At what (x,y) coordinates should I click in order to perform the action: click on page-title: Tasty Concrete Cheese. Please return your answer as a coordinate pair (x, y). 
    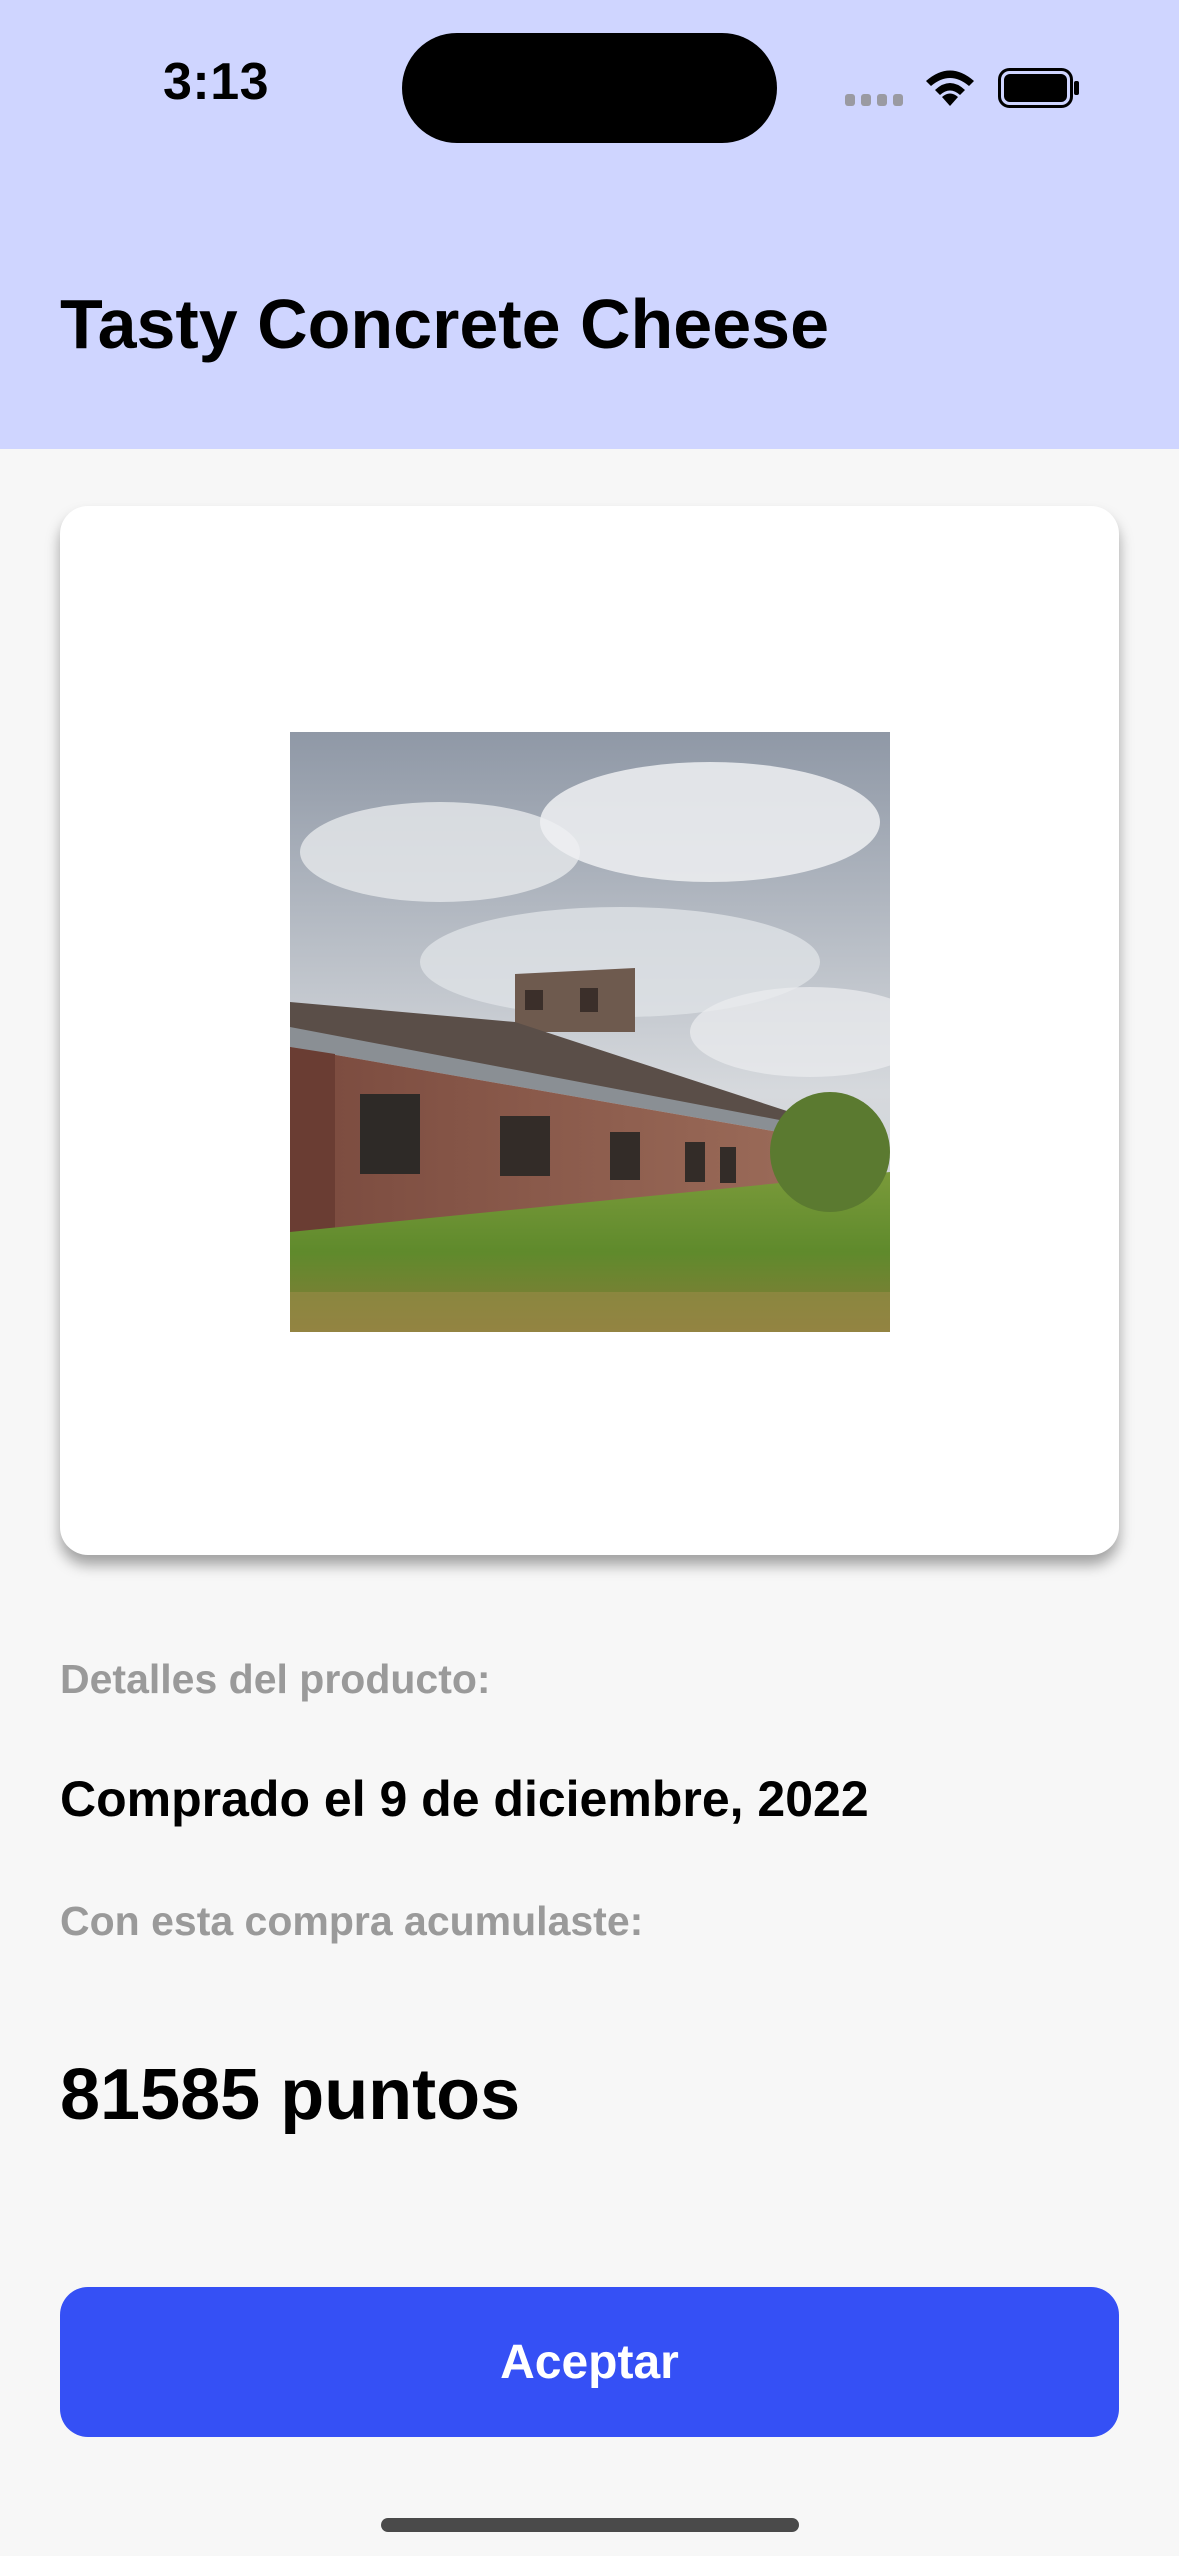
    Looking at the image, I should click on (445, 324).